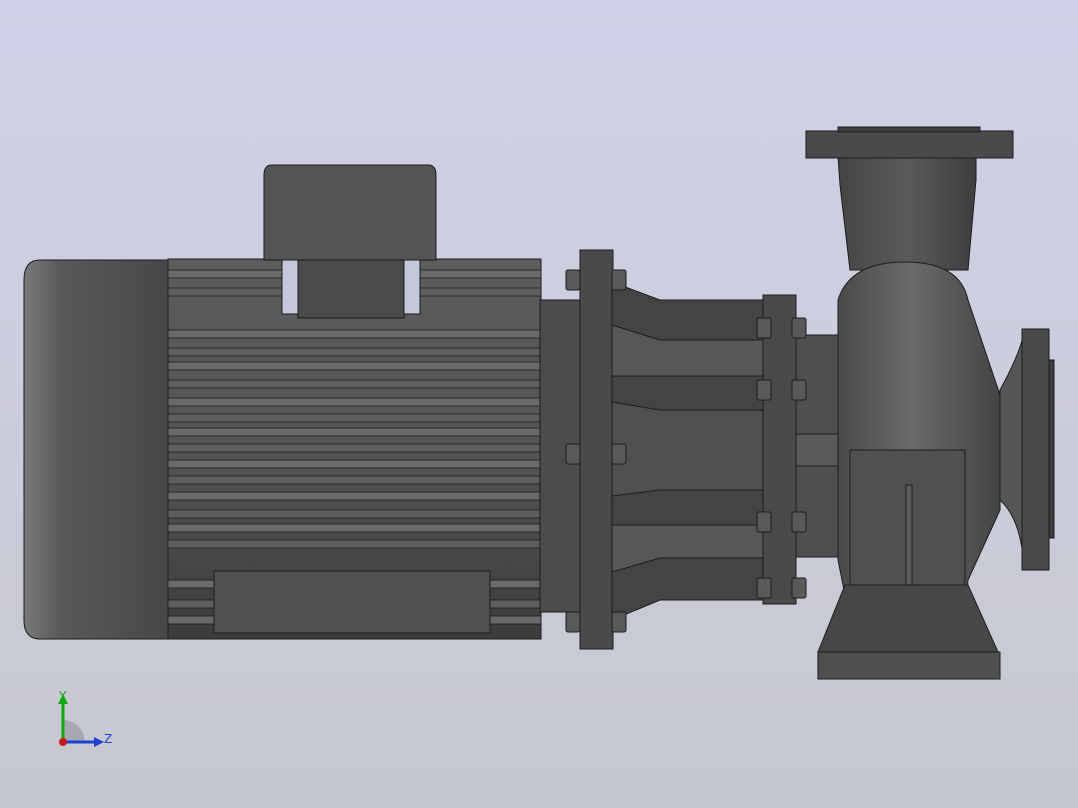 This screenshot has height=808, width=1078. I want to click on shaft-key, so click(817, 450).